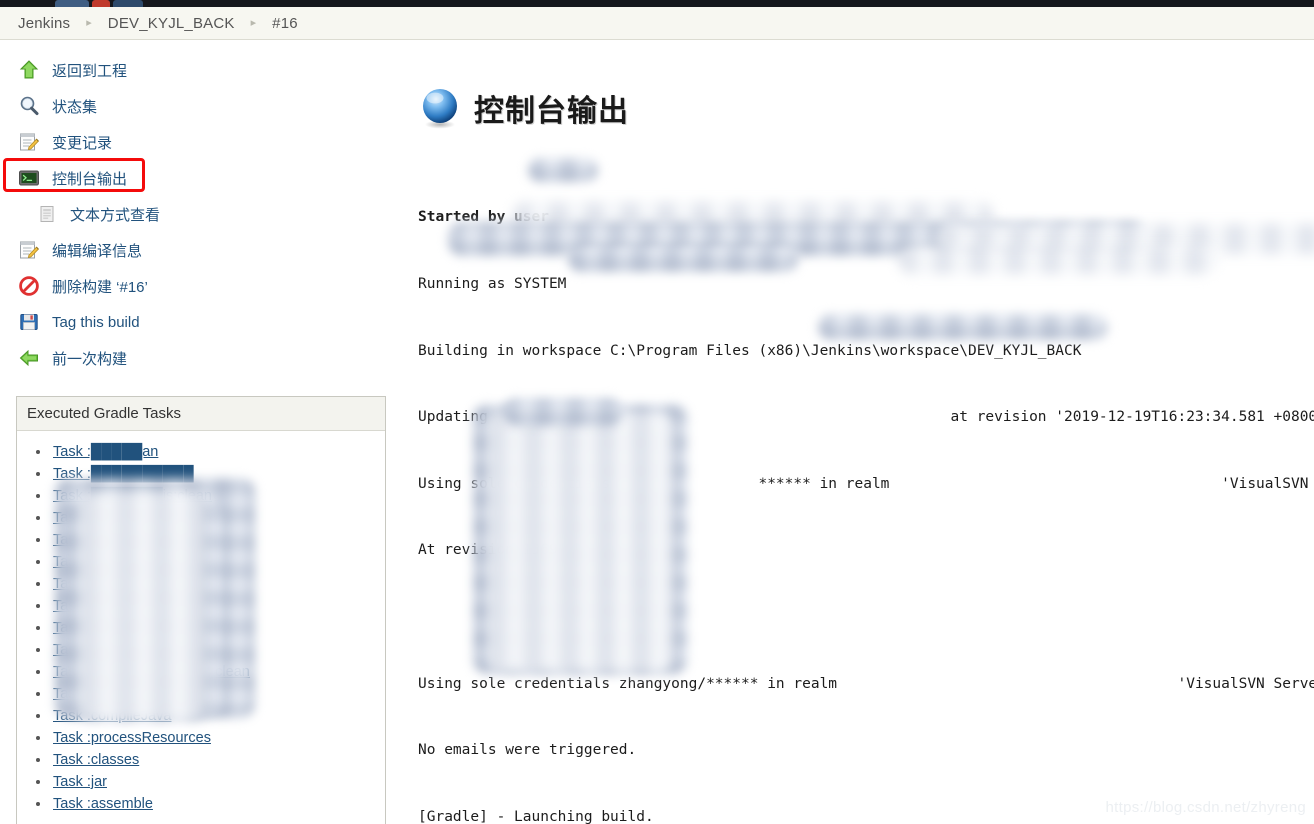 The width and height of the screenshot is (1314, 824). Describe the element at coordinates (218, 738) in the screenshot. I see `list-item: Task :processResources` at that location.